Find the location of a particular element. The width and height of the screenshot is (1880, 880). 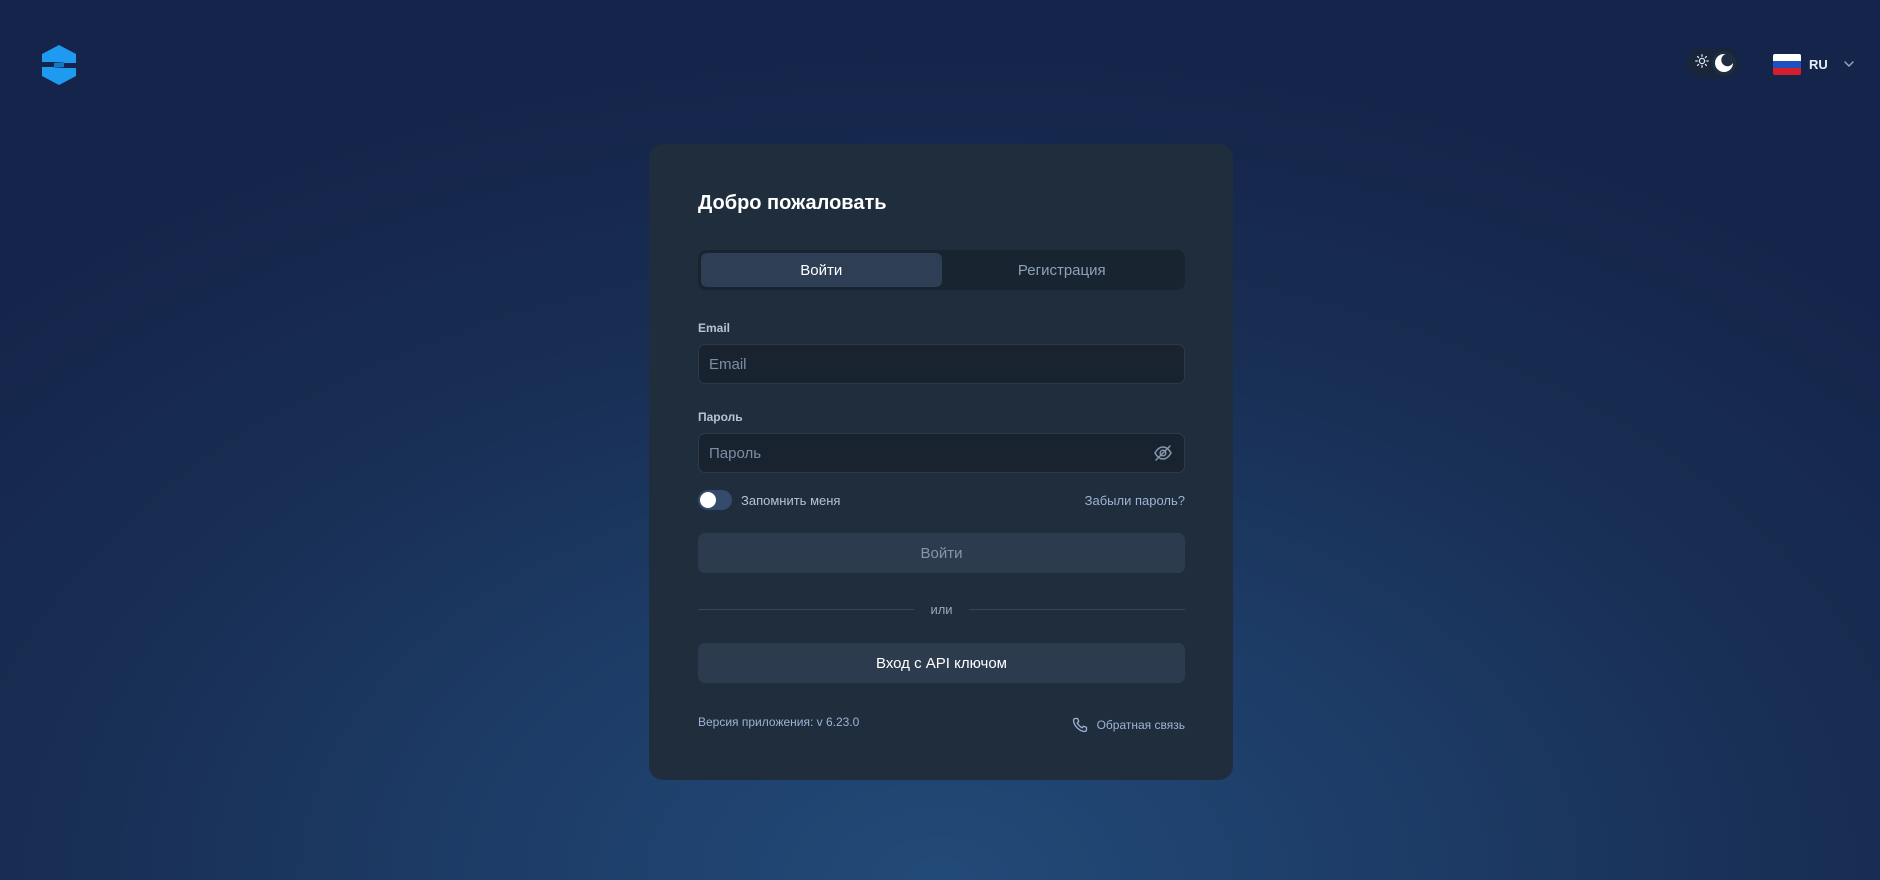

divider-line-right is located at coordinates (1077, 609).